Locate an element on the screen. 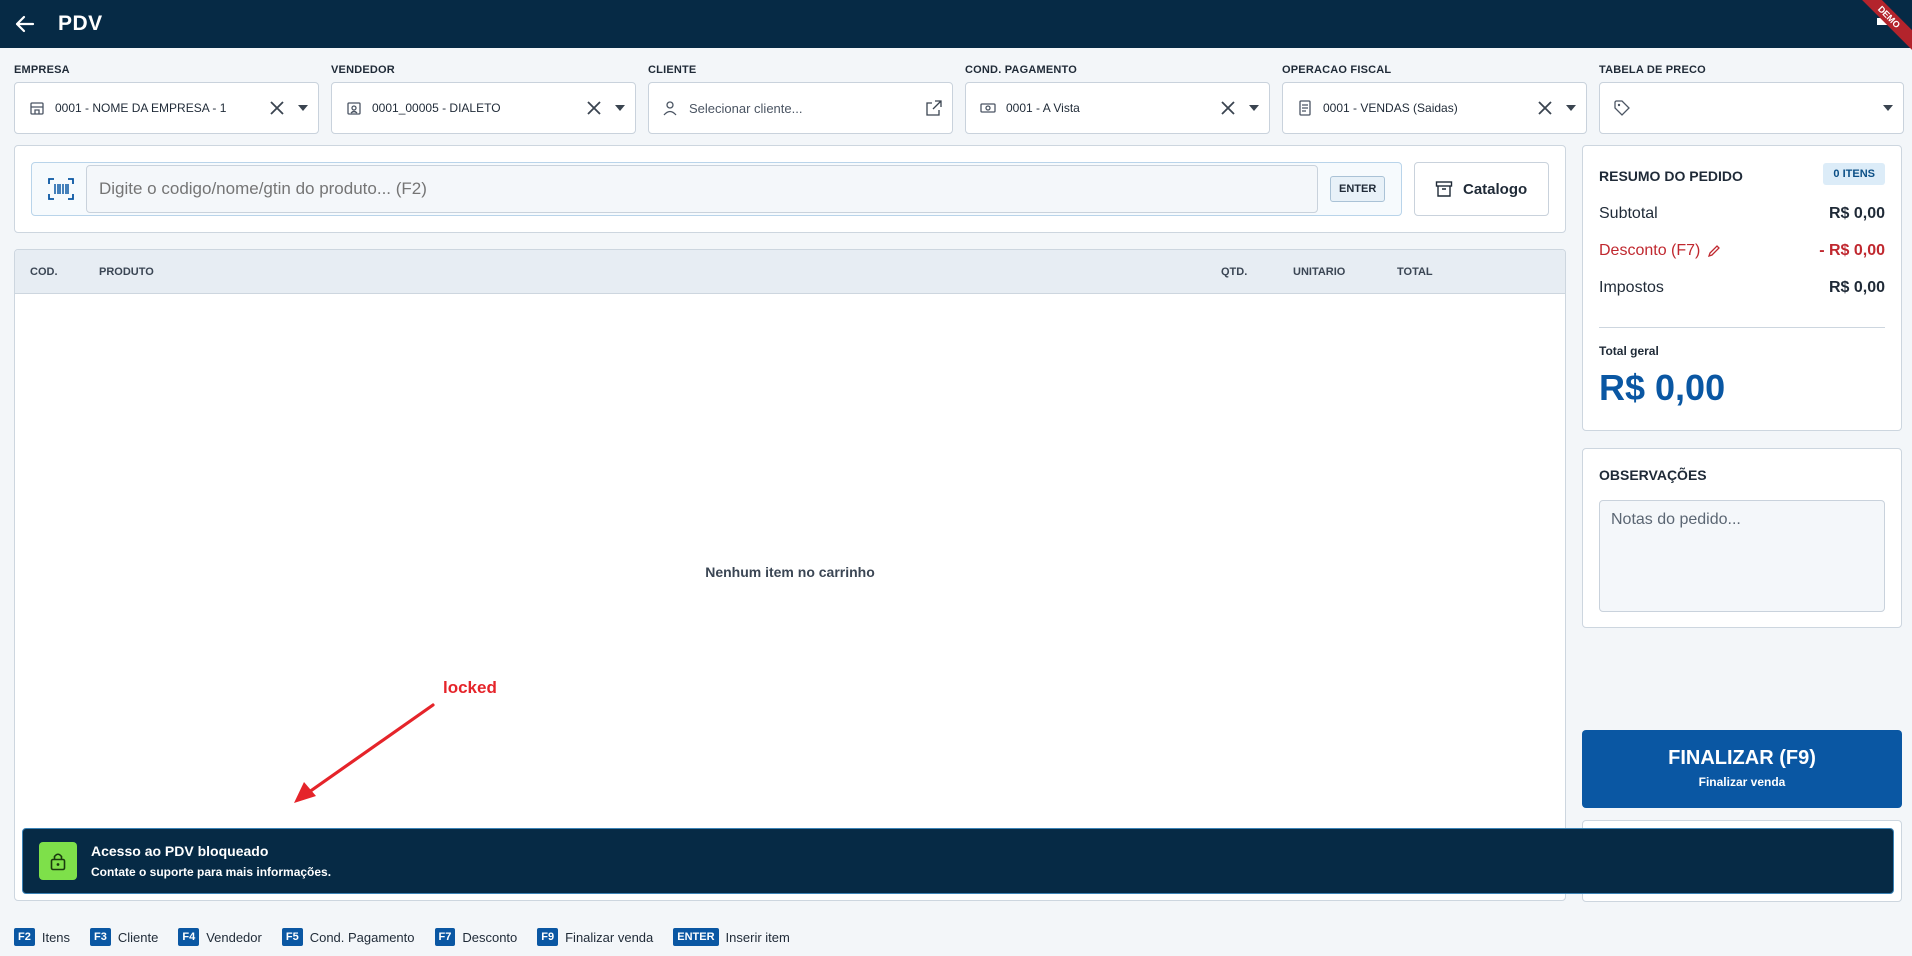 This screenshot has height=956, width=1912. shortcut-cliente: F3 Cliente is located at coordinates (124, 937).